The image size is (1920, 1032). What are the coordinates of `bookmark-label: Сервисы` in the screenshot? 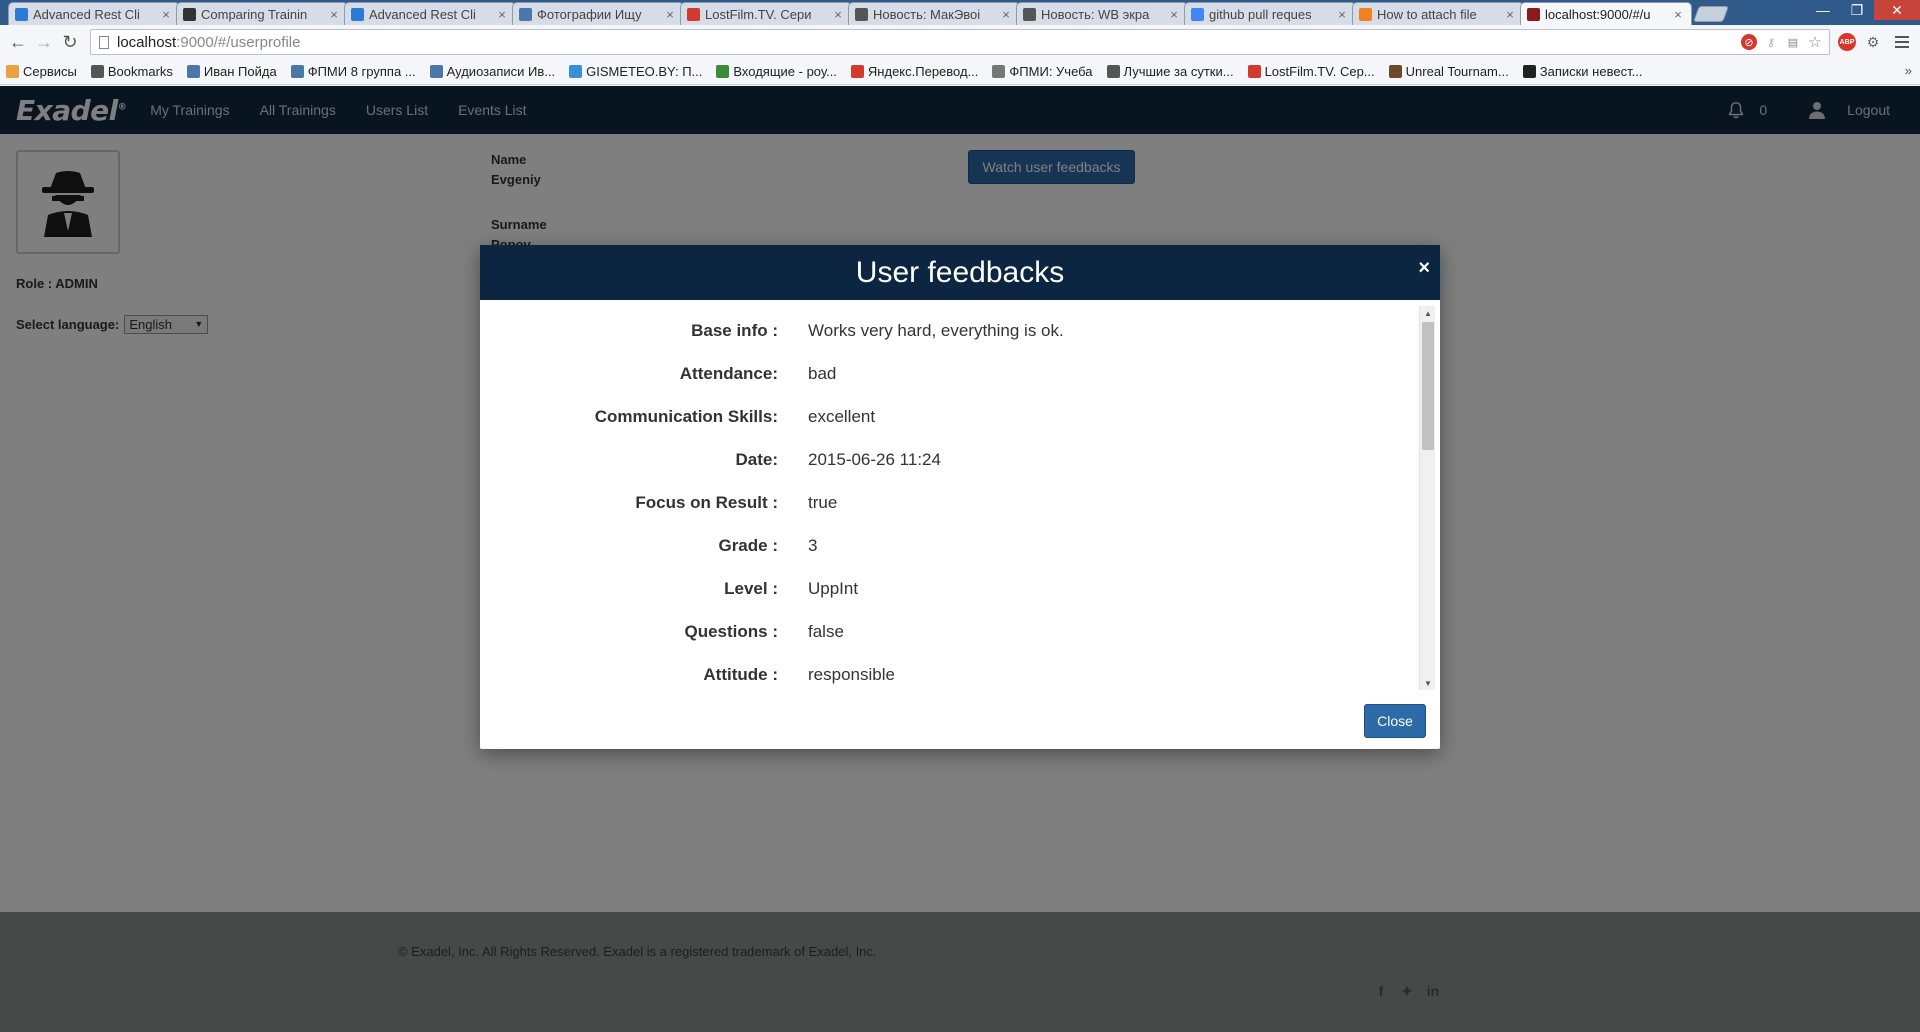 It's located at (50, 71).